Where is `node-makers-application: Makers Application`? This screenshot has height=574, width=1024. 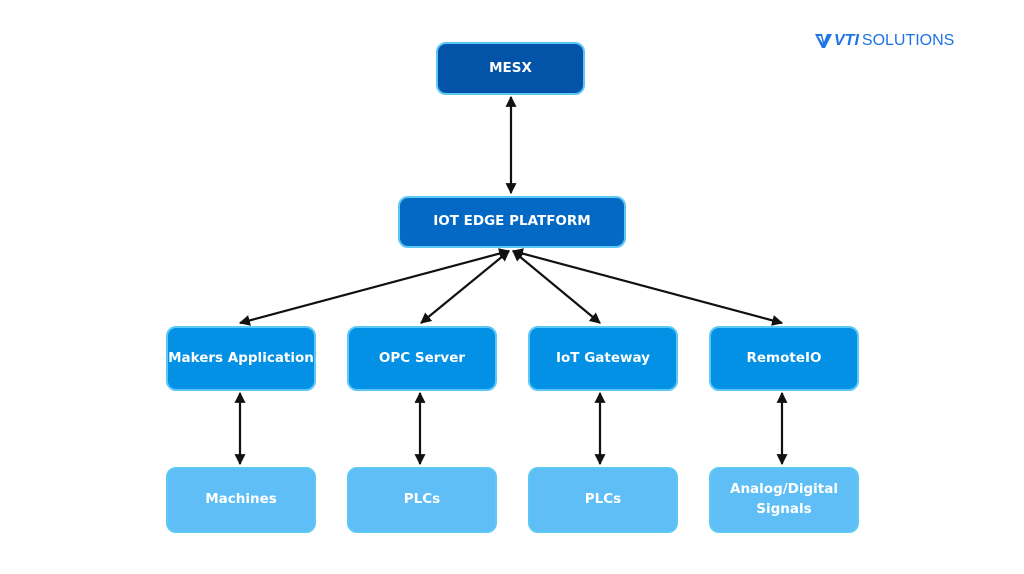 node-makers-application: Makers Application is located at coordinates (241, 358).